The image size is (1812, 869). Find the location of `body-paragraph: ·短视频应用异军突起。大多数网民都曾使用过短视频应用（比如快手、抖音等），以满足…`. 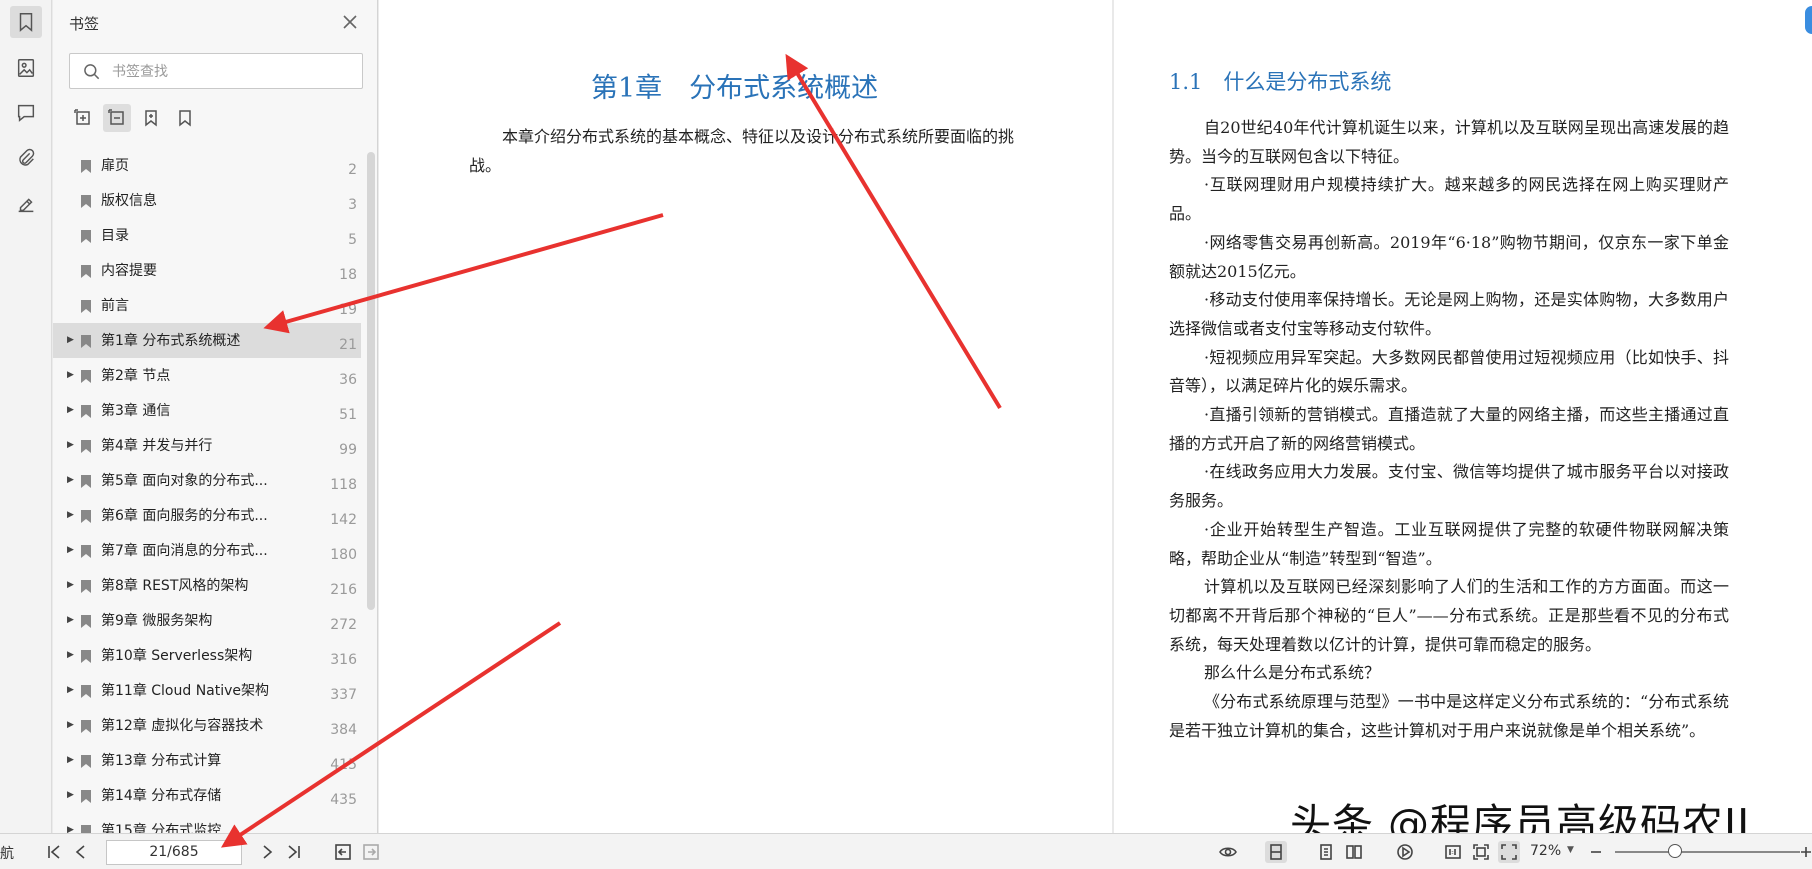

body-paragraph: ·短视频应用异军突起。大多数网民都曾使用过短视频应用（比如快手、抖音等），以满足… is located at coordinates (1449, 371).